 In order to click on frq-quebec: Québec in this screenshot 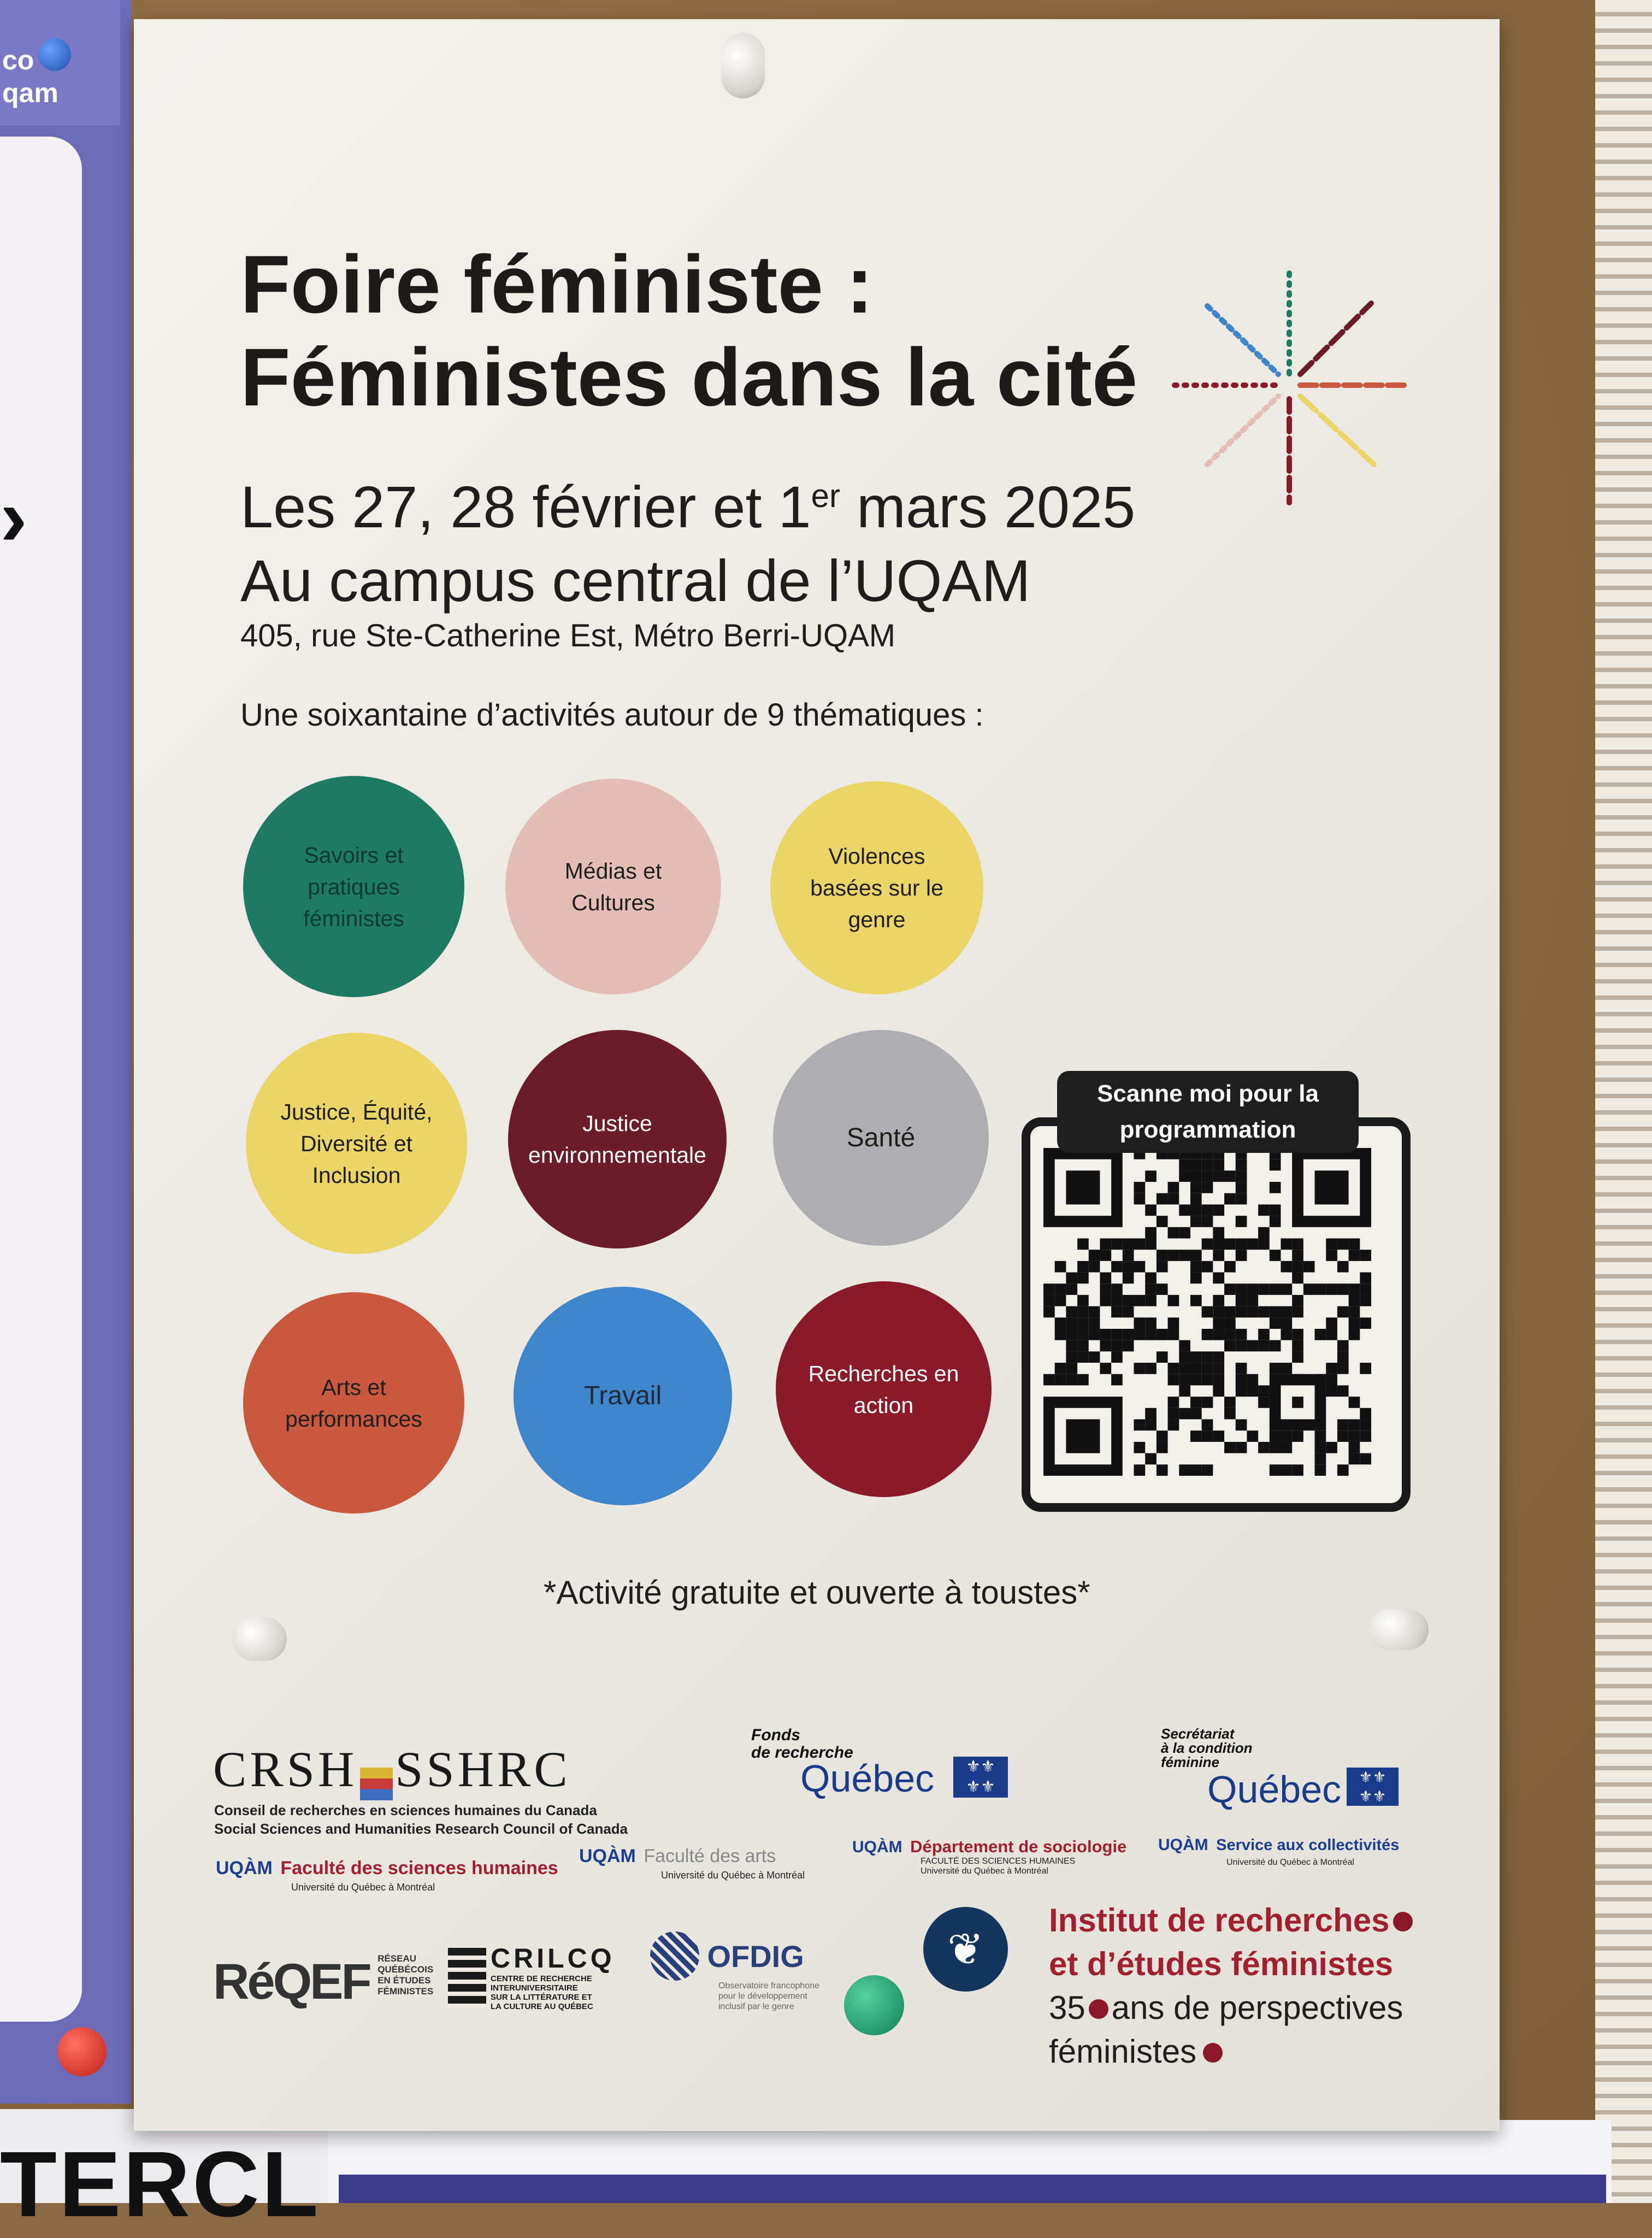, I will do `click(867, 1778)`.